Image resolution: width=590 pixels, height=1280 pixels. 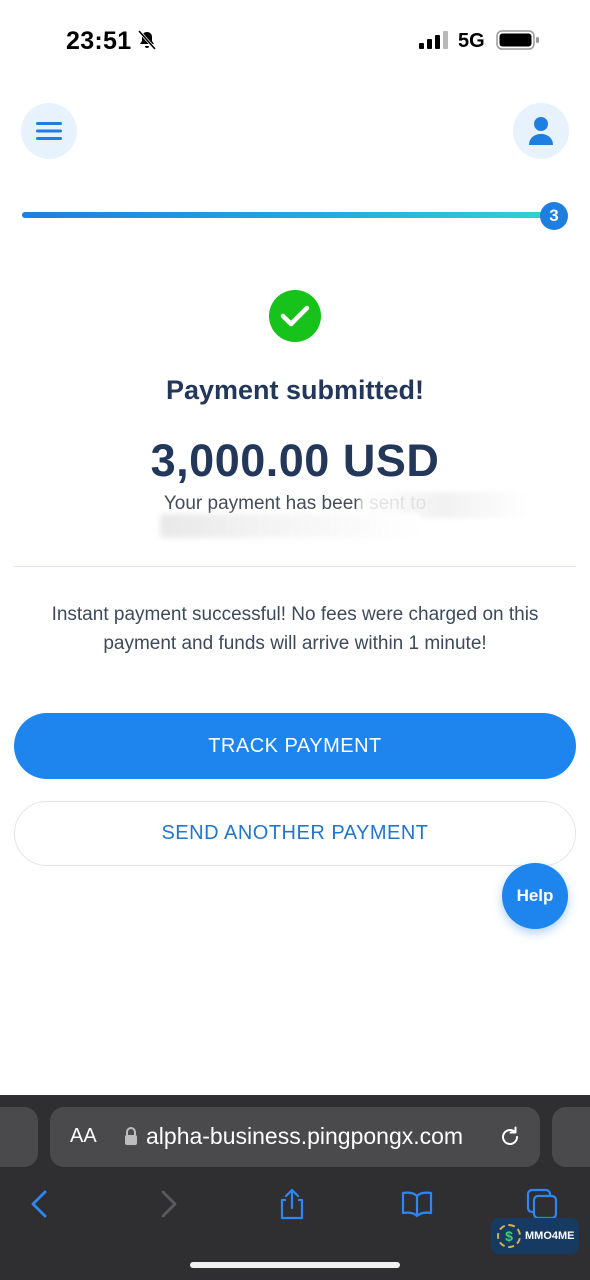 What do you see at coordinates (471, 41) in the screenshot?
I see `network-type: 5G` at bounding box center [471, 41].